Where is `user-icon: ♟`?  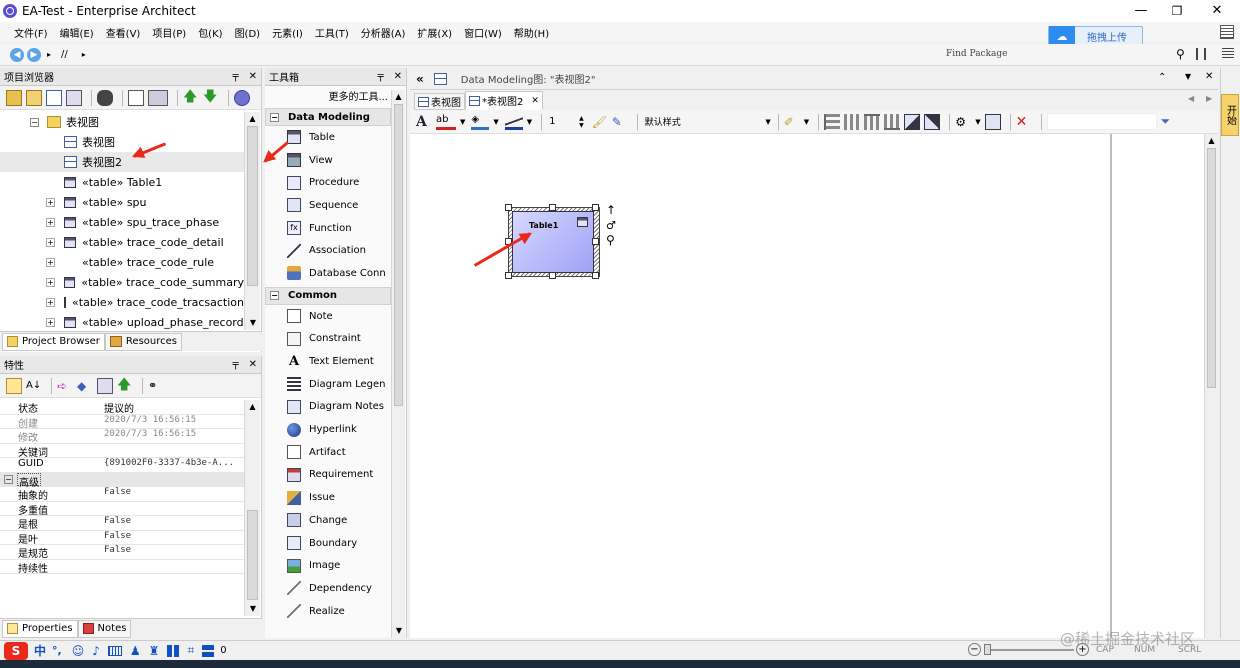
user-icon: ♟ is located at coordinates (135, 651).